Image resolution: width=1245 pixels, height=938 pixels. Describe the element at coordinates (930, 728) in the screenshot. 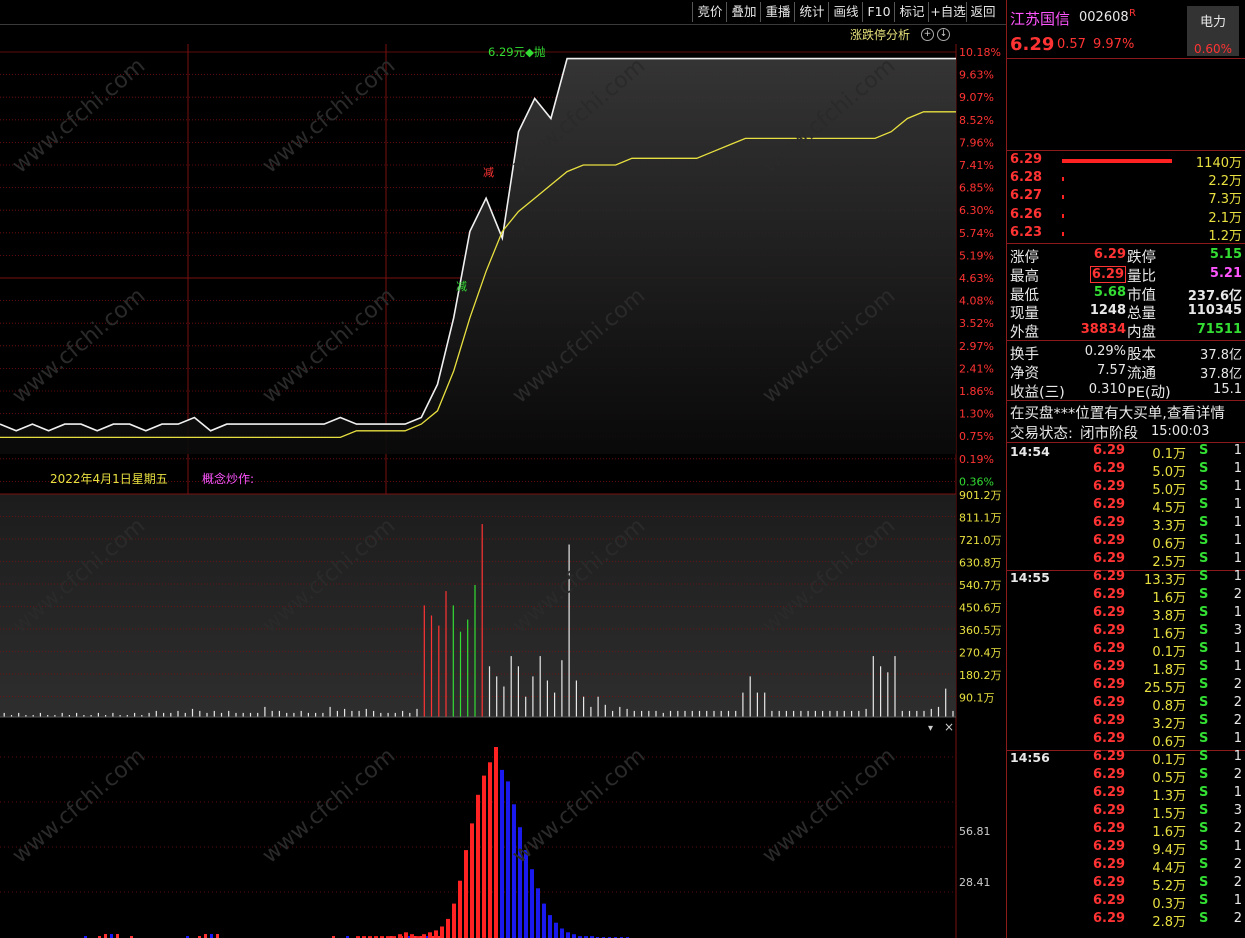

I see `indicator-menu-icon: ▾` at that location.